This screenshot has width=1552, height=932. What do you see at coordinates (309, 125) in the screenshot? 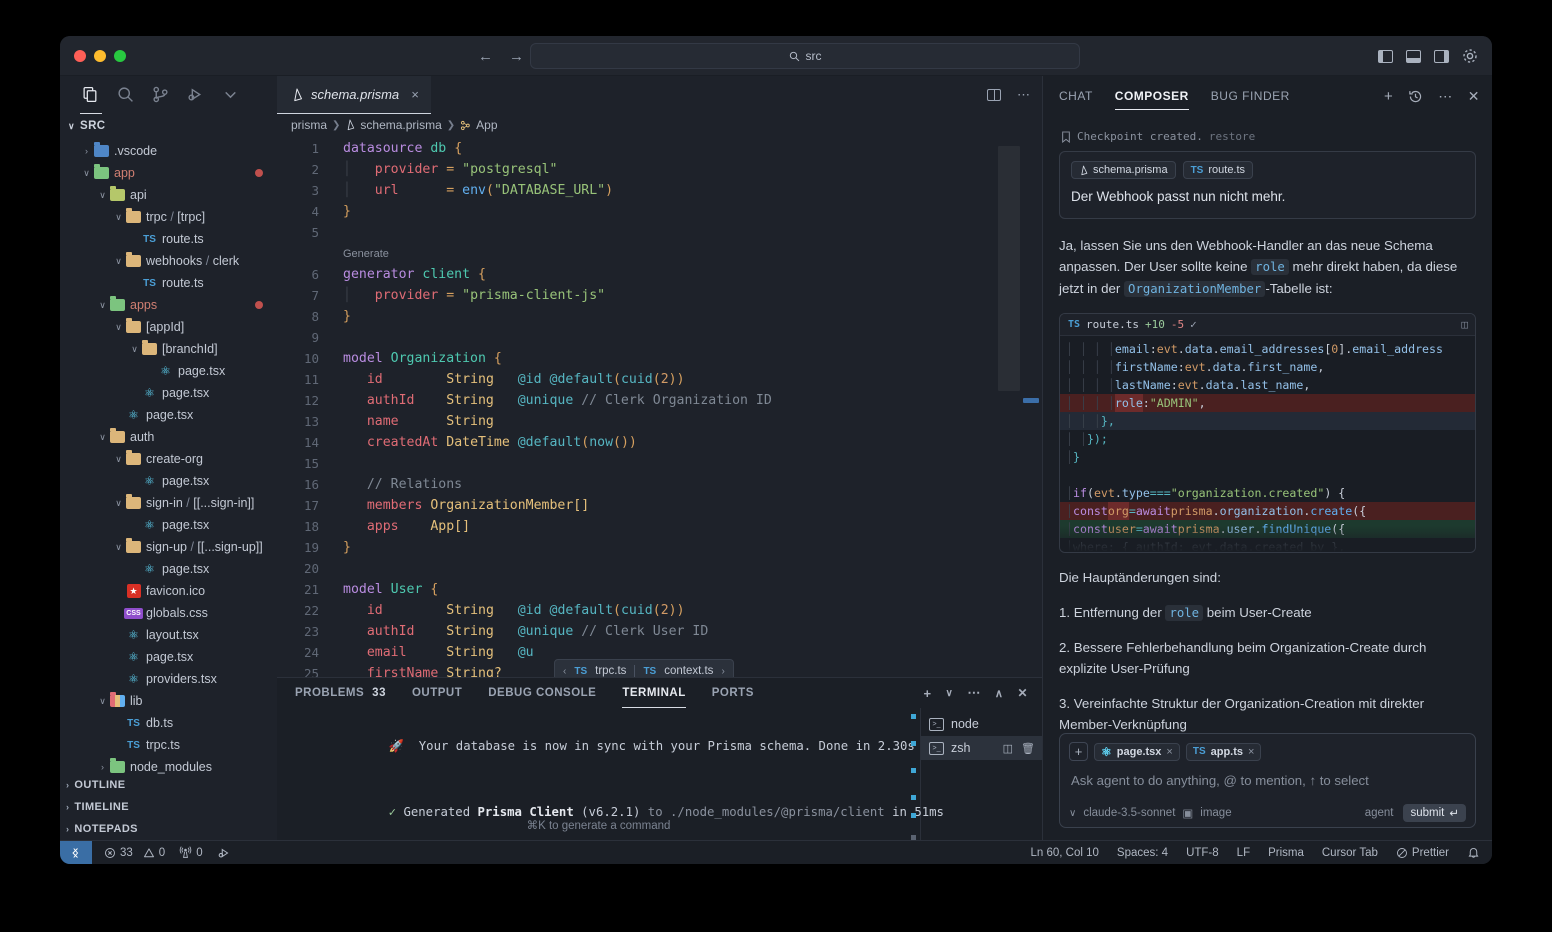
I see `breadcrumb-item-prisma: prisma` at bounding box center [309, 125].